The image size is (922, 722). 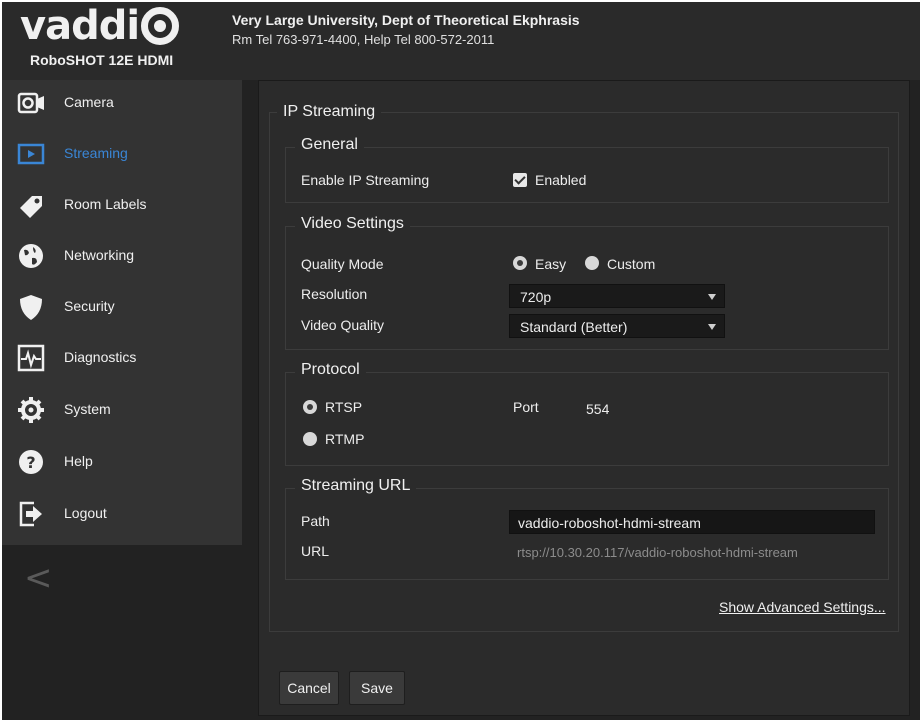 I want to click on general-title: General, so click(x=329, y=145).